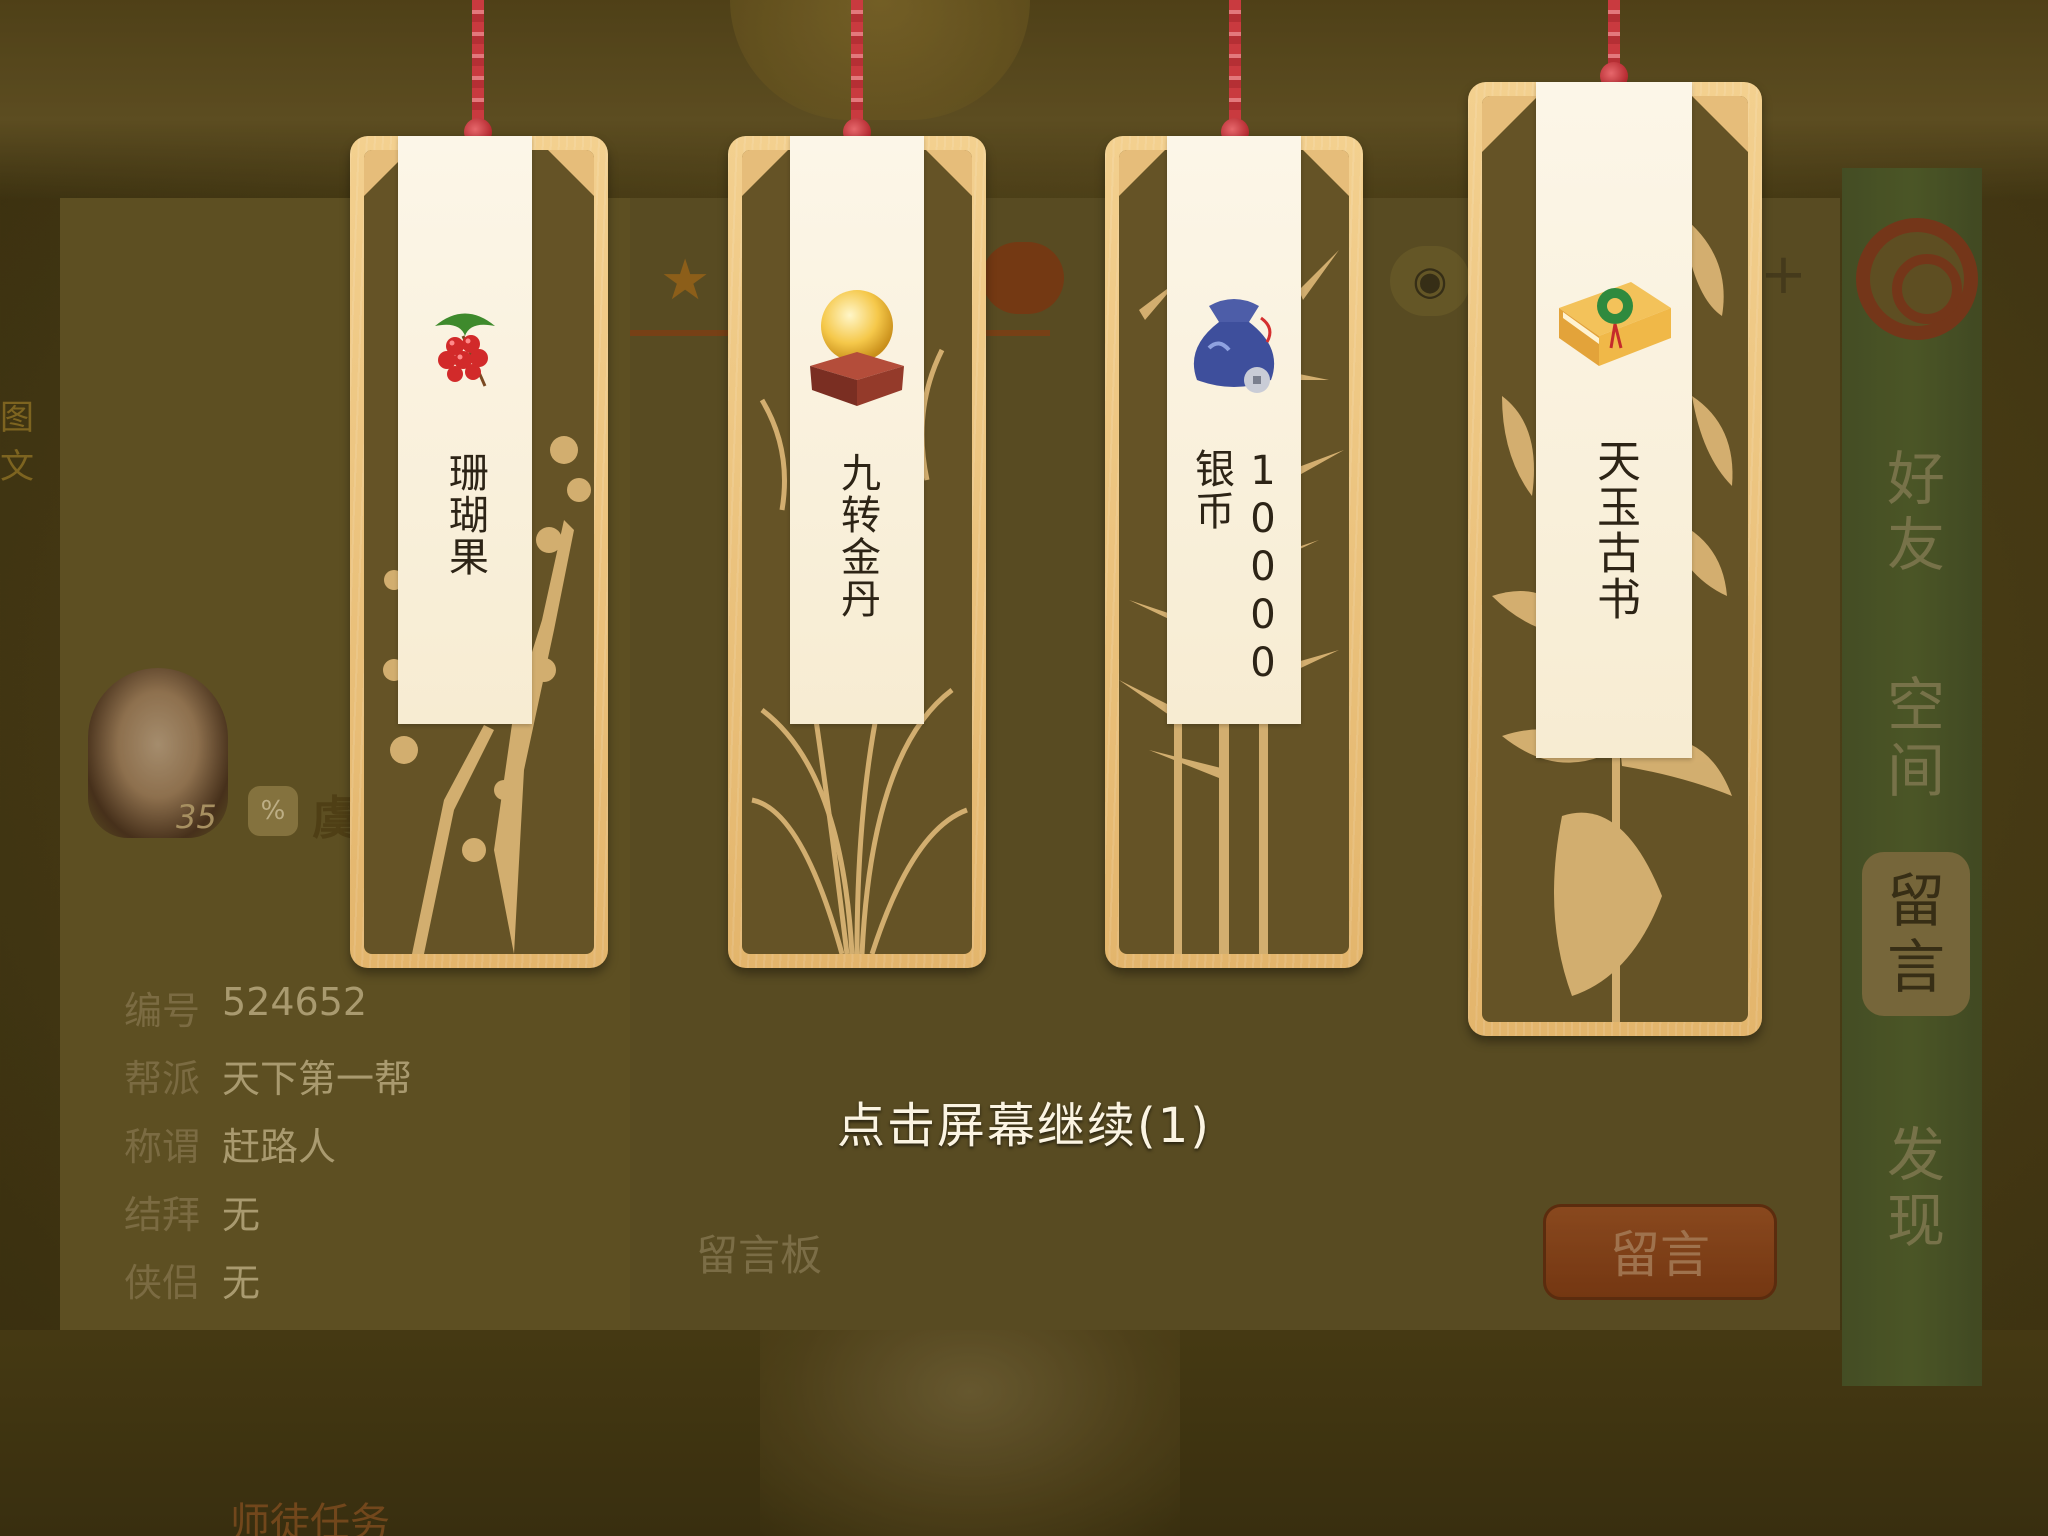 The height and width of the screenshot is (1536, 2048). I want to click on golden-pill-icon, so click(857, 348).